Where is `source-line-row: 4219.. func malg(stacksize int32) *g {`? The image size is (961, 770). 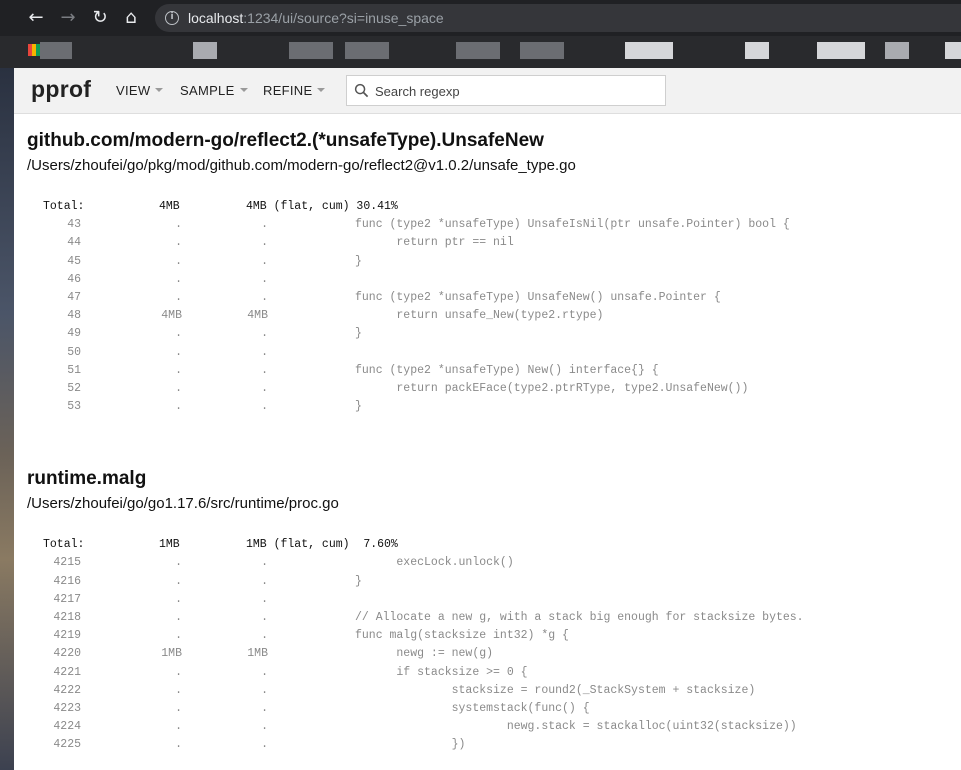
source-line-row: 4219.. func malg(stacksize int32) *g { is located at coordinates (494, 636).